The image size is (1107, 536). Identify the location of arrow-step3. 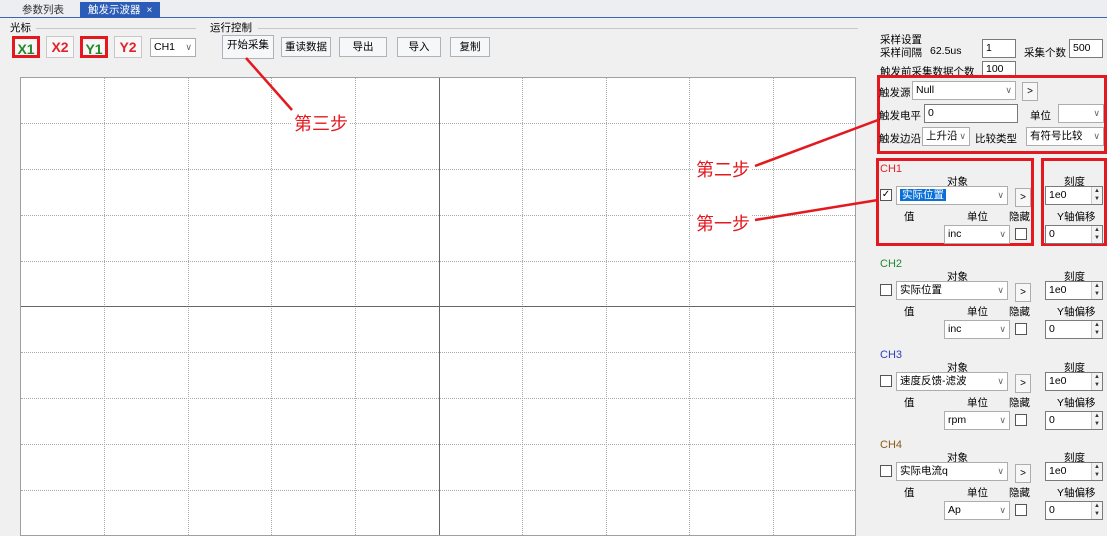
(269, 84).